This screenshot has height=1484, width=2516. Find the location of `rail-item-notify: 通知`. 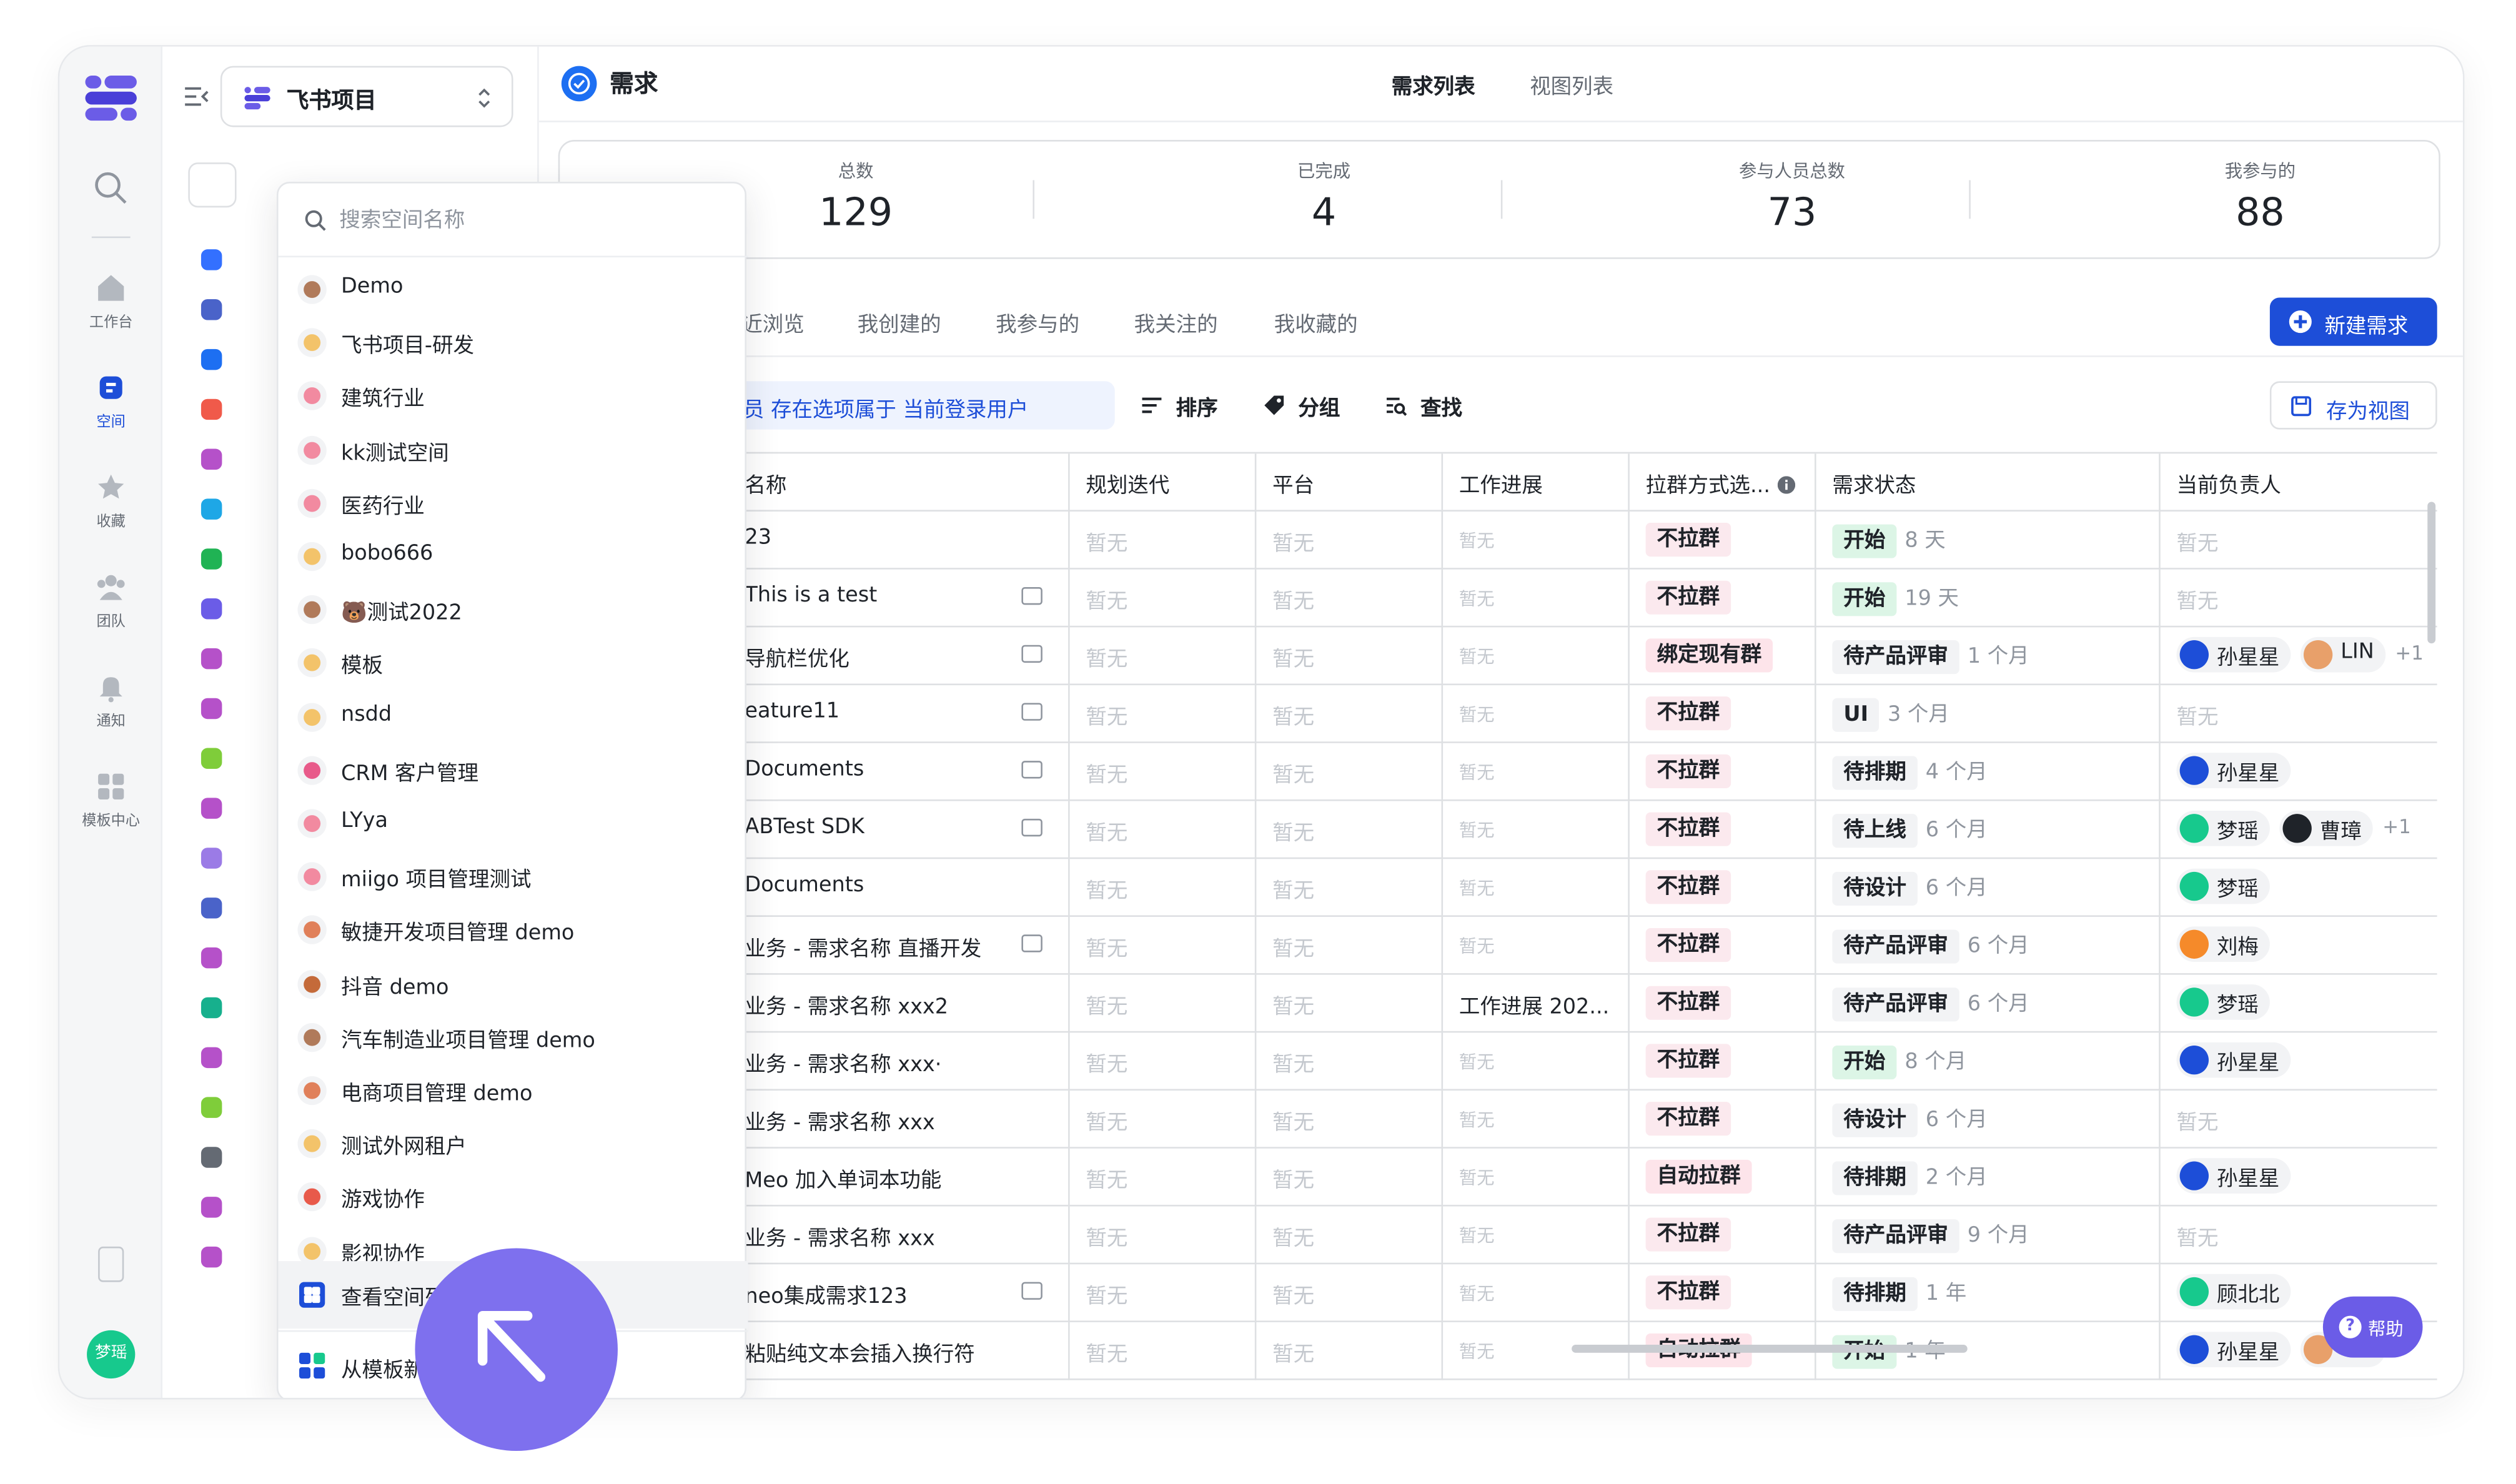

rail-item-notify: 通知 is located at coordinates (110, 700).